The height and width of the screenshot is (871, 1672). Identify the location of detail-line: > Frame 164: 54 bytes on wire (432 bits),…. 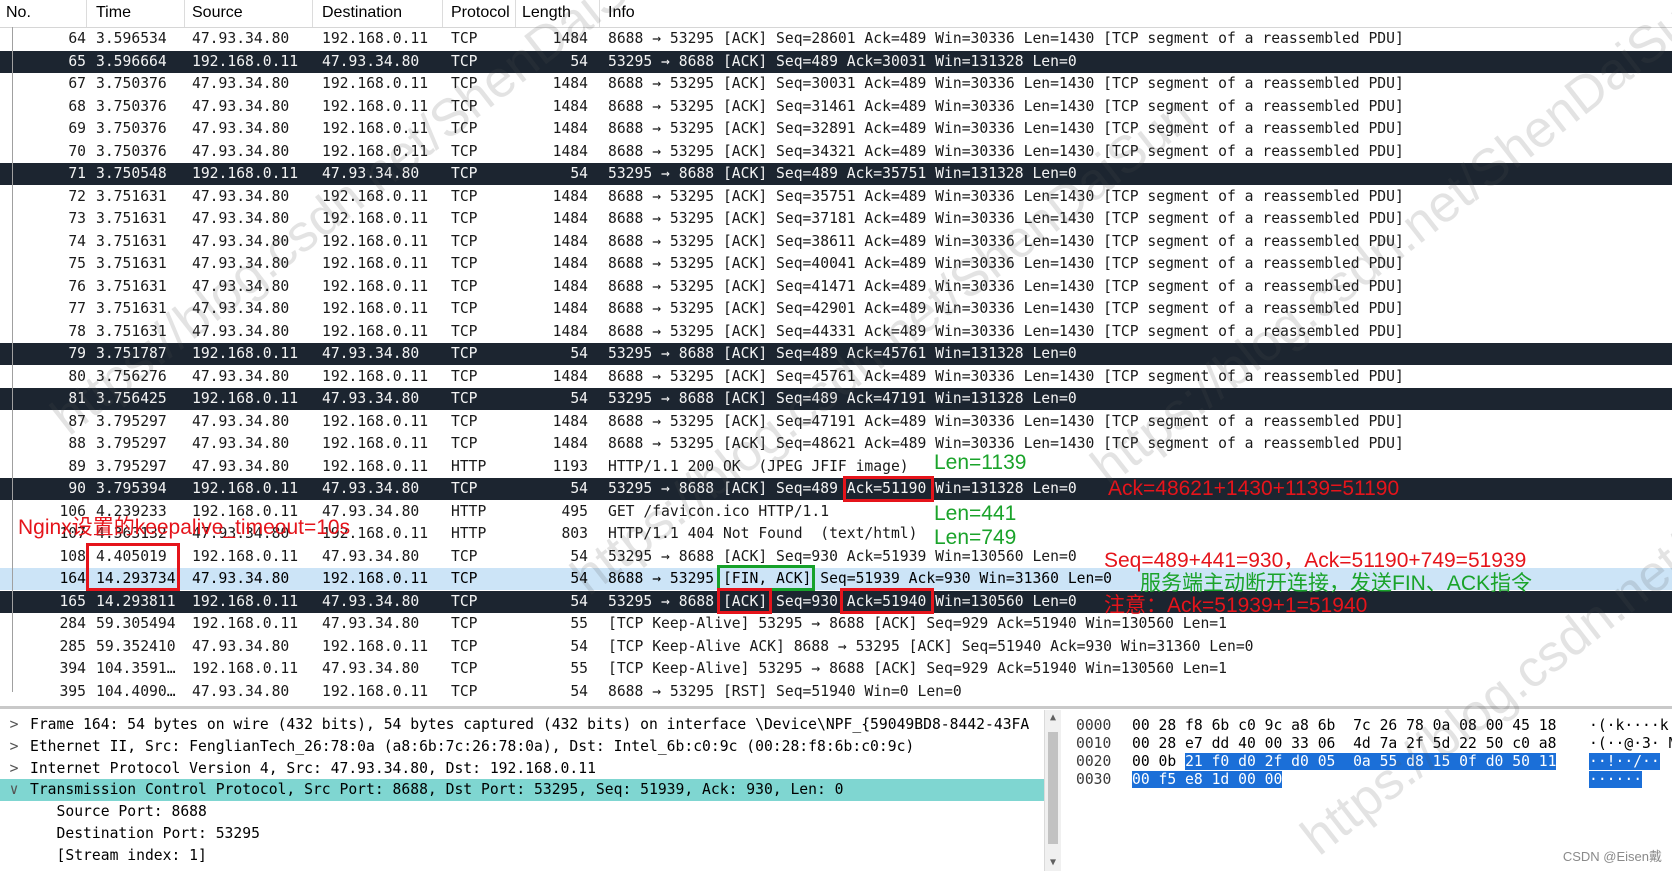
(522, 725).